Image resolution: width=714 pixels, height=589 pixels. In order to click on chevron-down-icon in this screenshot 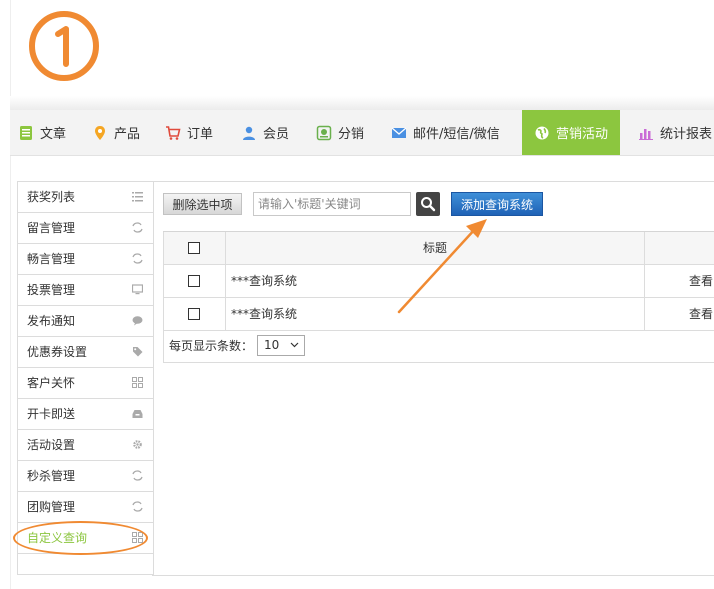, I will do `click(294, 345)`.